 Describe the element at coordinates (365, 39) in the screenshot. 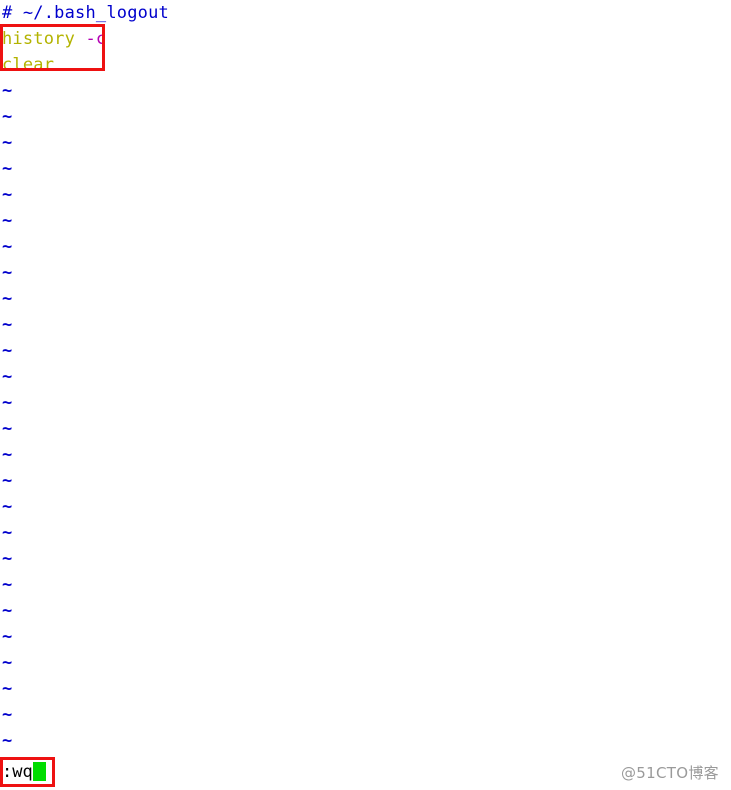

I see `buffer-line-history: history -c` at that location.